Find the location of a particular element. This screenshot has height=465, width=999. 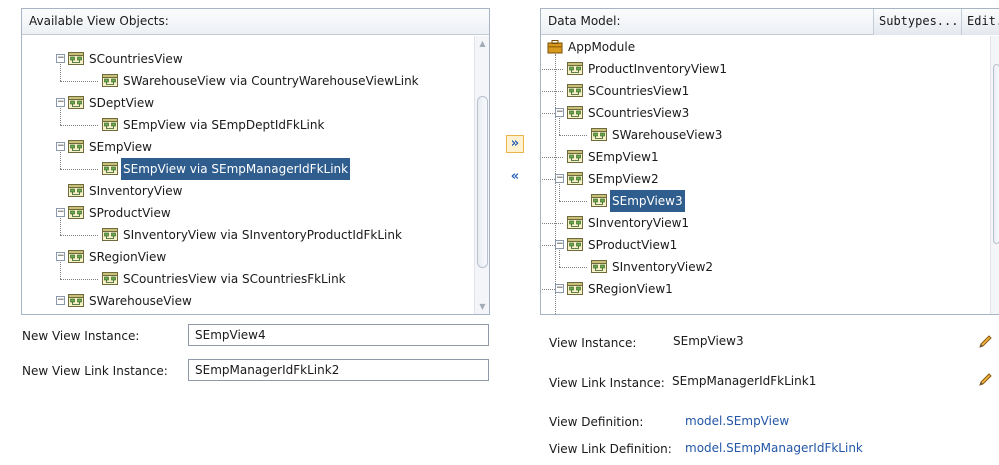

available-view-object-row: SInventoryView is located at coordinates (248, 191).